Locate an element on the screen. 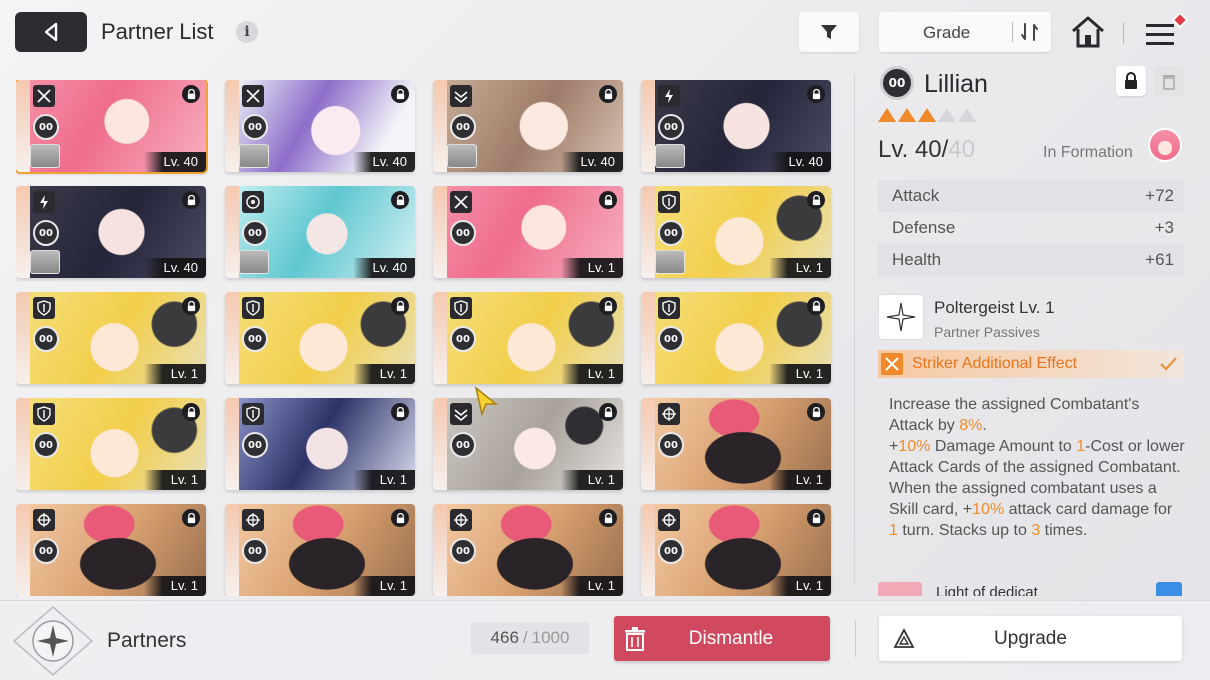  lock-button is located at coordinates (1131, 81).